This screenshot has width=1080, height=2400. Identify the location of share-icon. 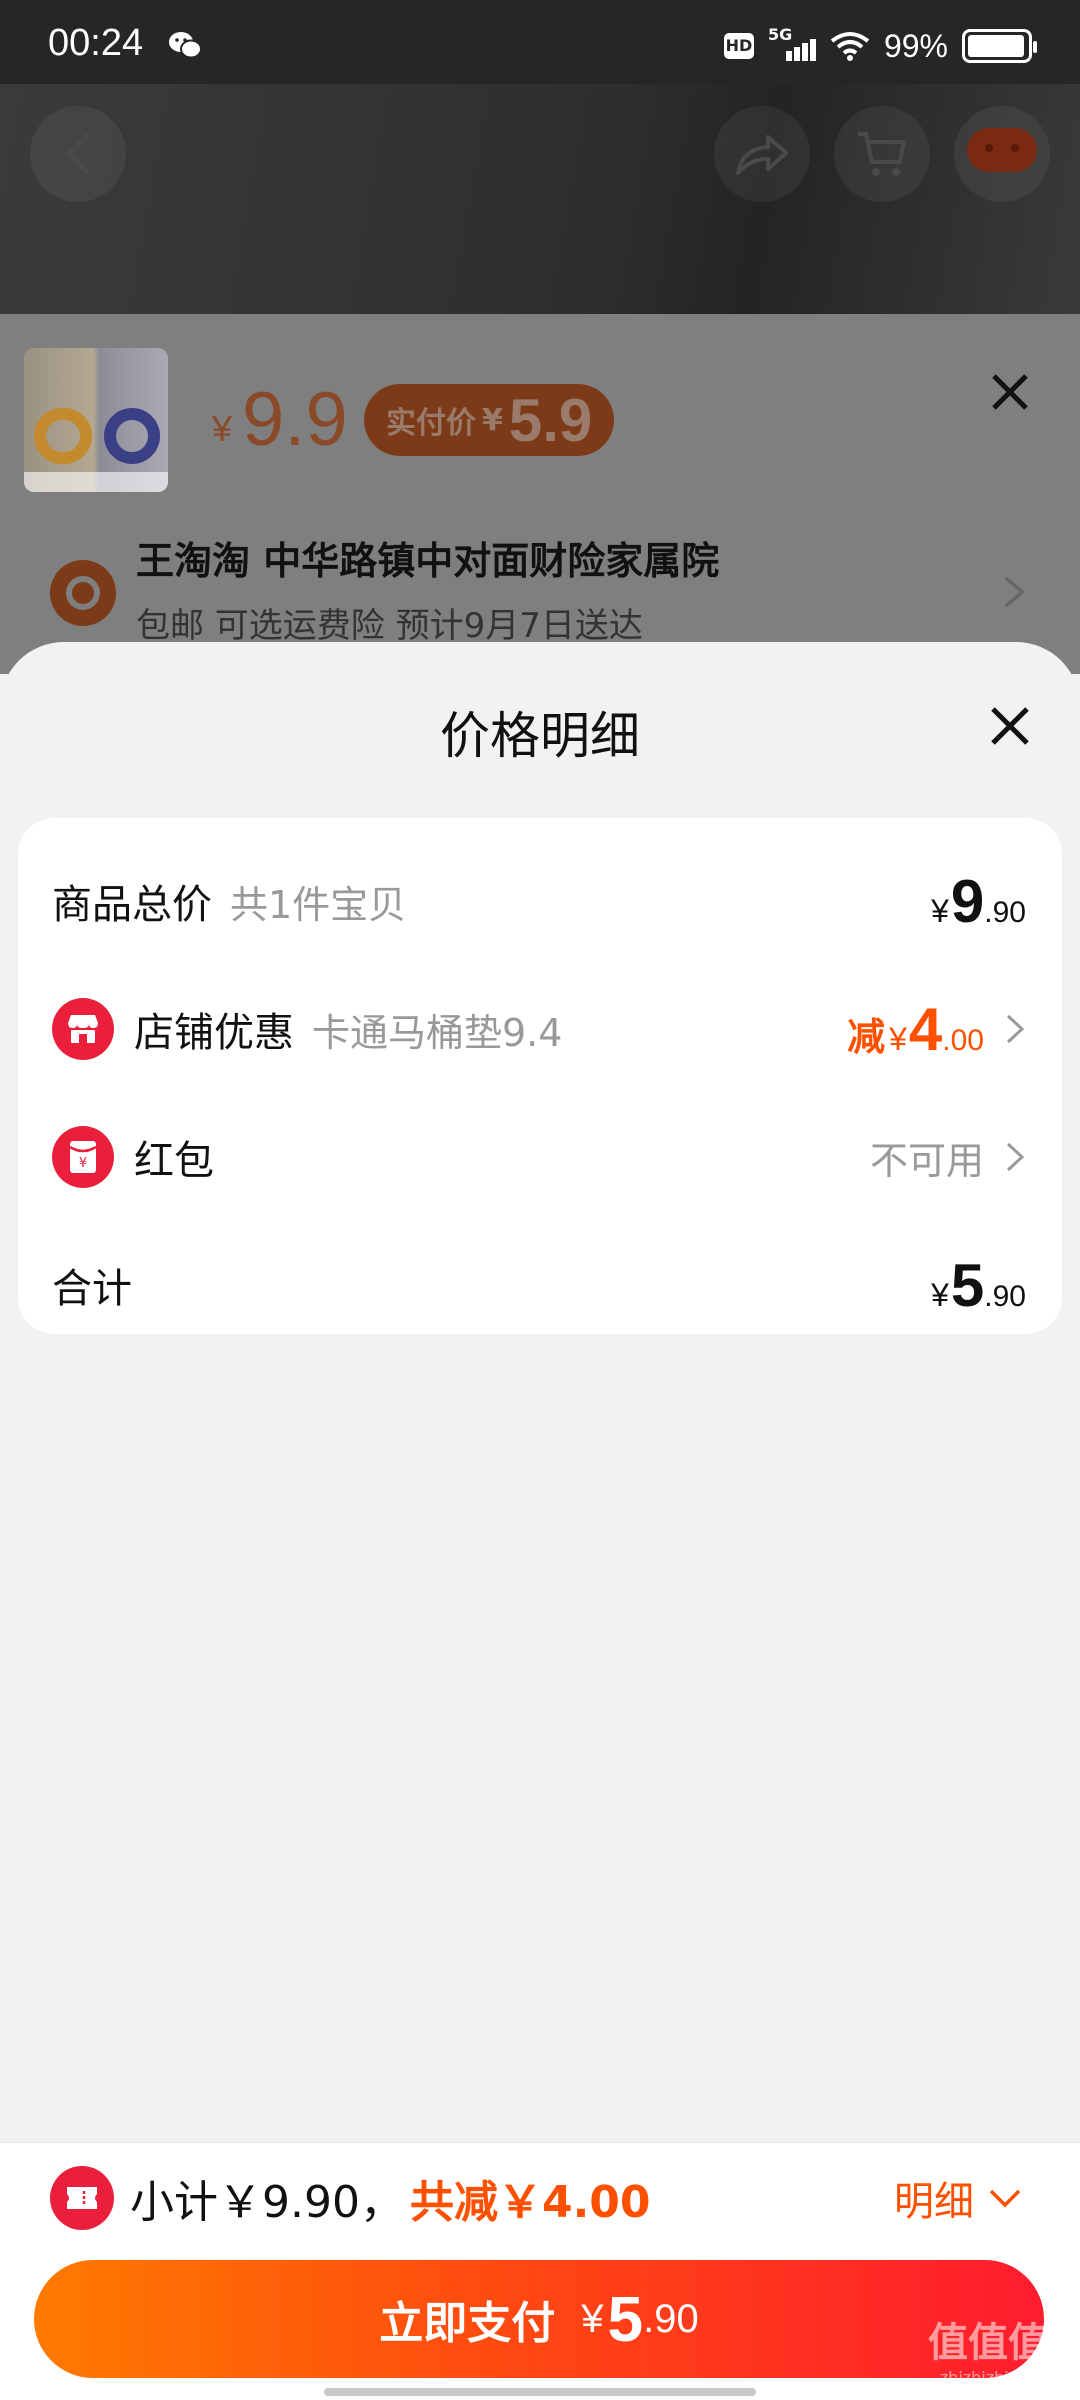
(762, 155).